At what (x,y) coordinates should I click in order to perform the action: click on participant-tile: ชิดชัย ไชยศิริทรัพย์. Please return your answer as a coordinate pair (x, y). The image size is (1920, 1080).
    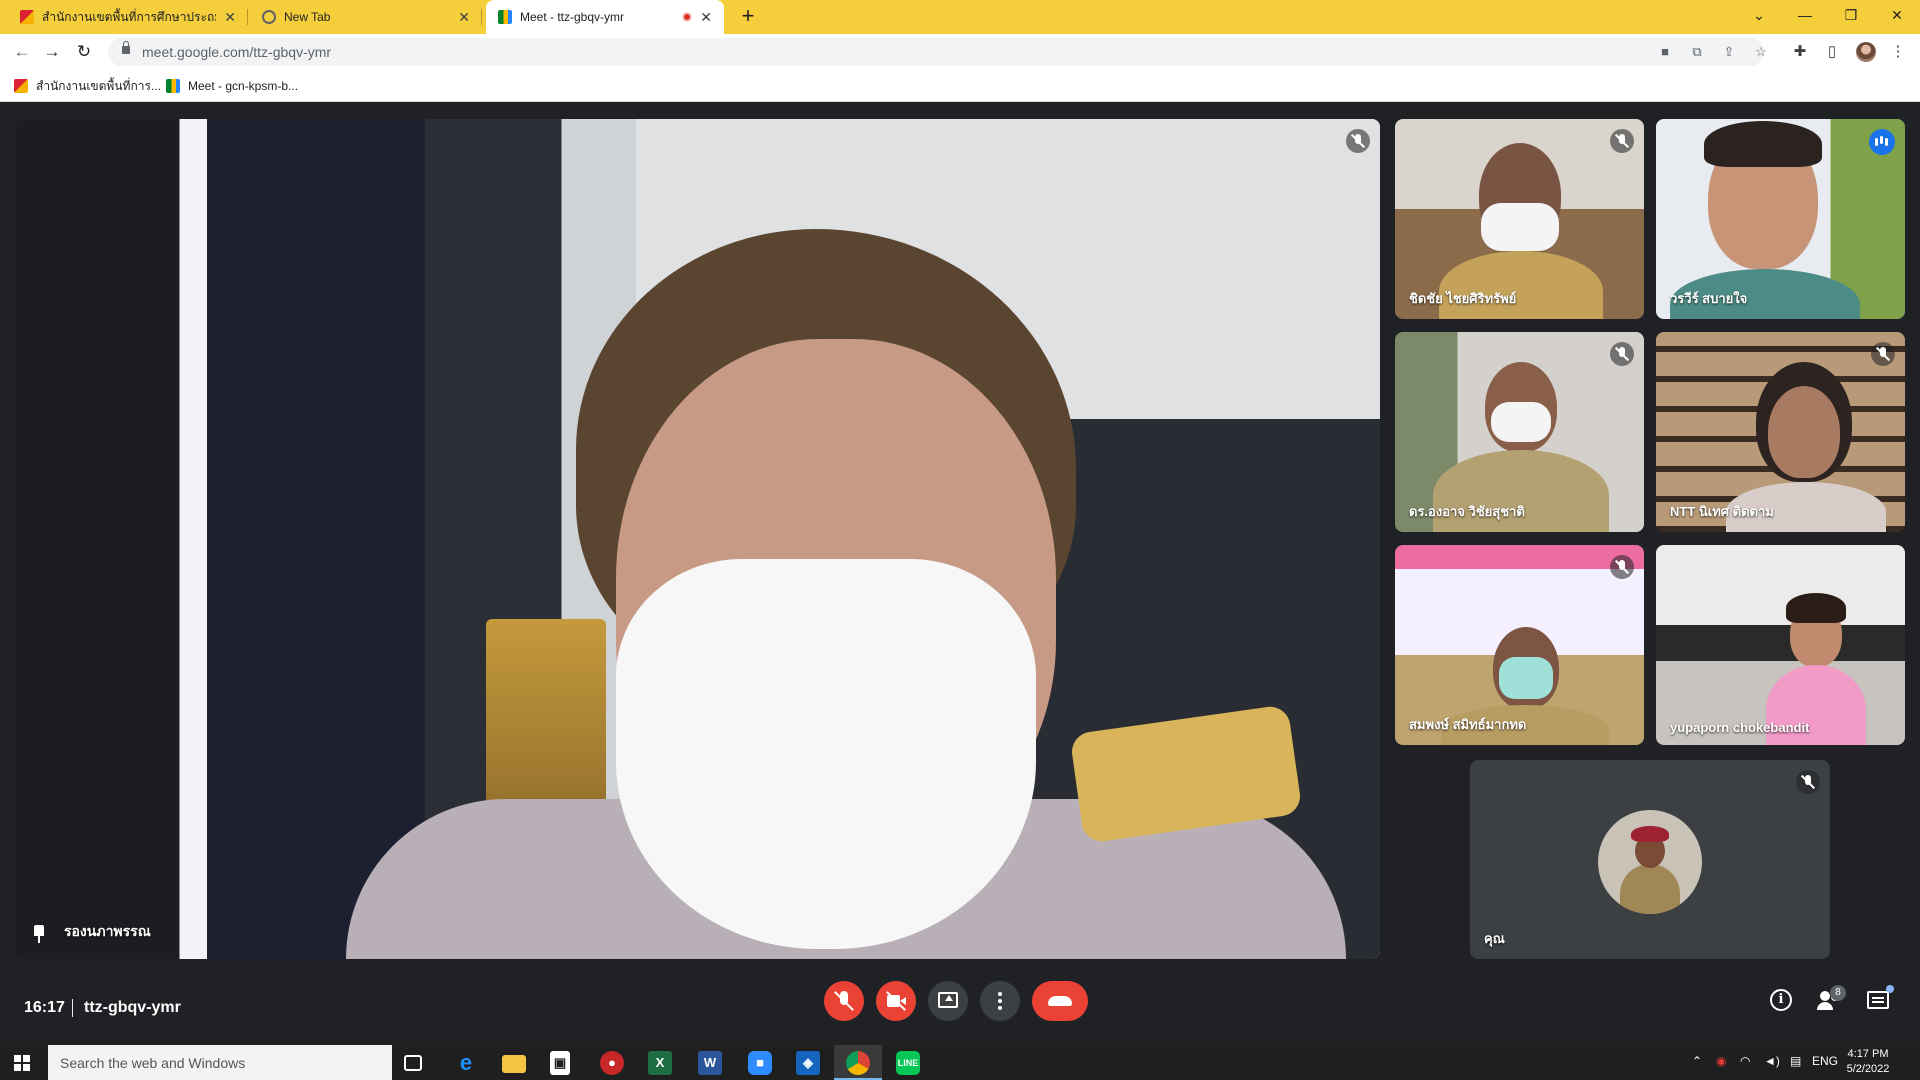
    Looking at the image, I should click on (1519, 219).